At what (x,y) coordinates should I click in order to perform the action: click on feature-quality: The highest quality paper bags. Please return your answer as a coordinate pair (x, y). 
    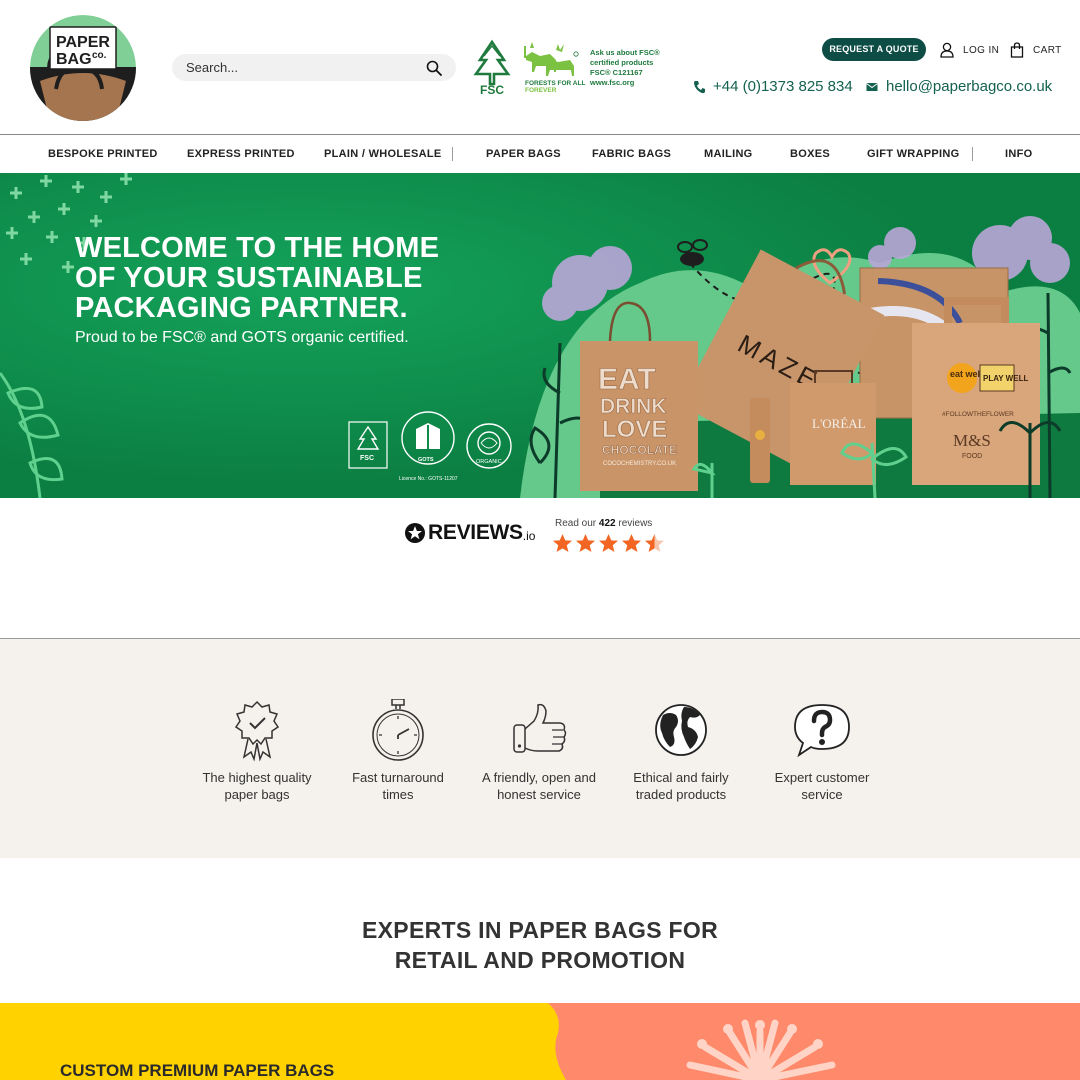
    Looking at the image, I should click on (257, 751).